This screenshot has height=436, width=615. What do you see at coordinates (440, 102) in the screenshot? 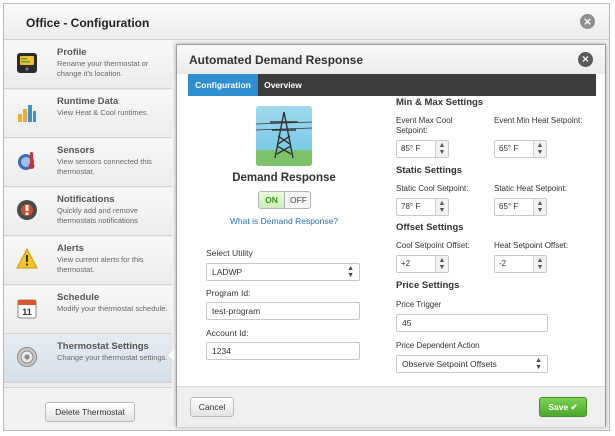
I see `min-max-settings-heading: Min & Max Settings` at bounding box center [440, 102].